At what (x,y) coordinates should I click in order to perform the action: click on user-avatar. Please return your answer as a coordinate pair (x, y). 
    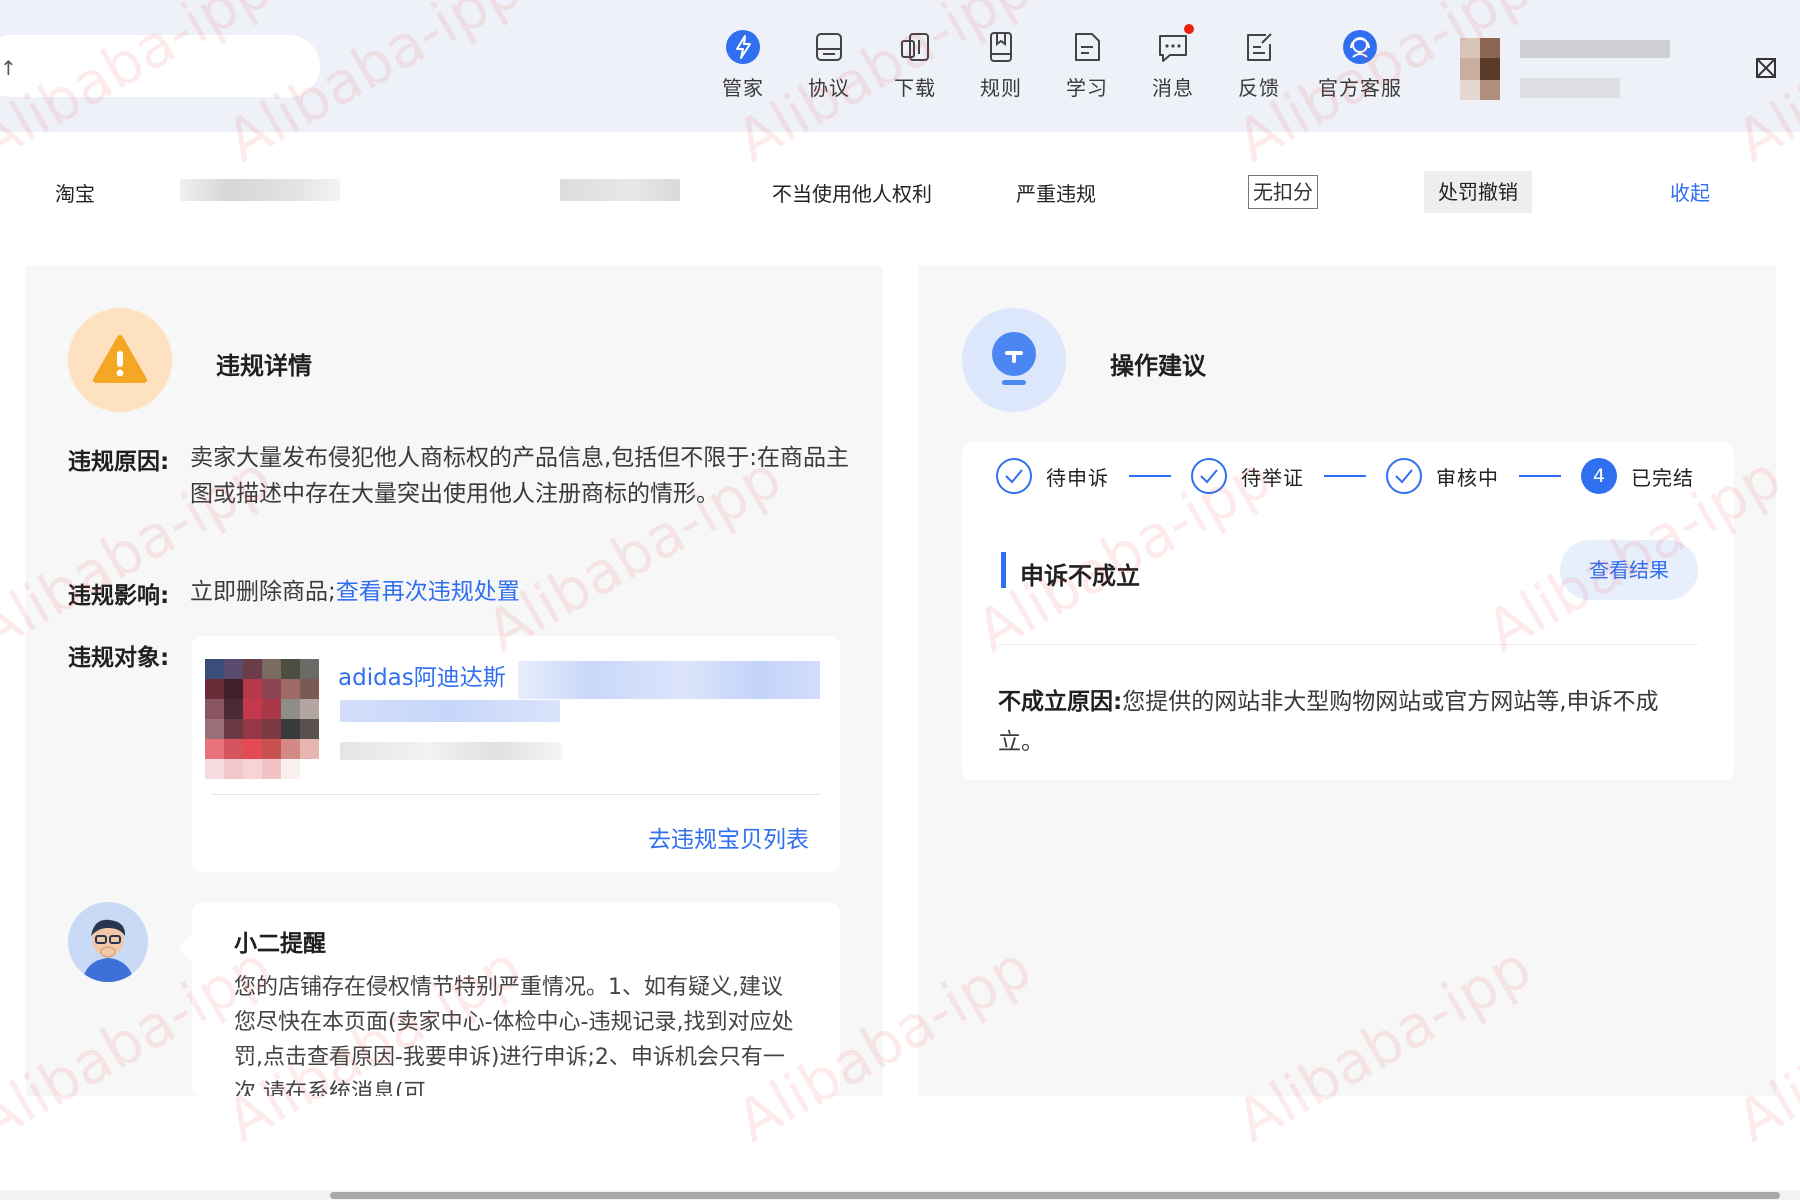
    Looking at the image, I should click on (1570, 69).